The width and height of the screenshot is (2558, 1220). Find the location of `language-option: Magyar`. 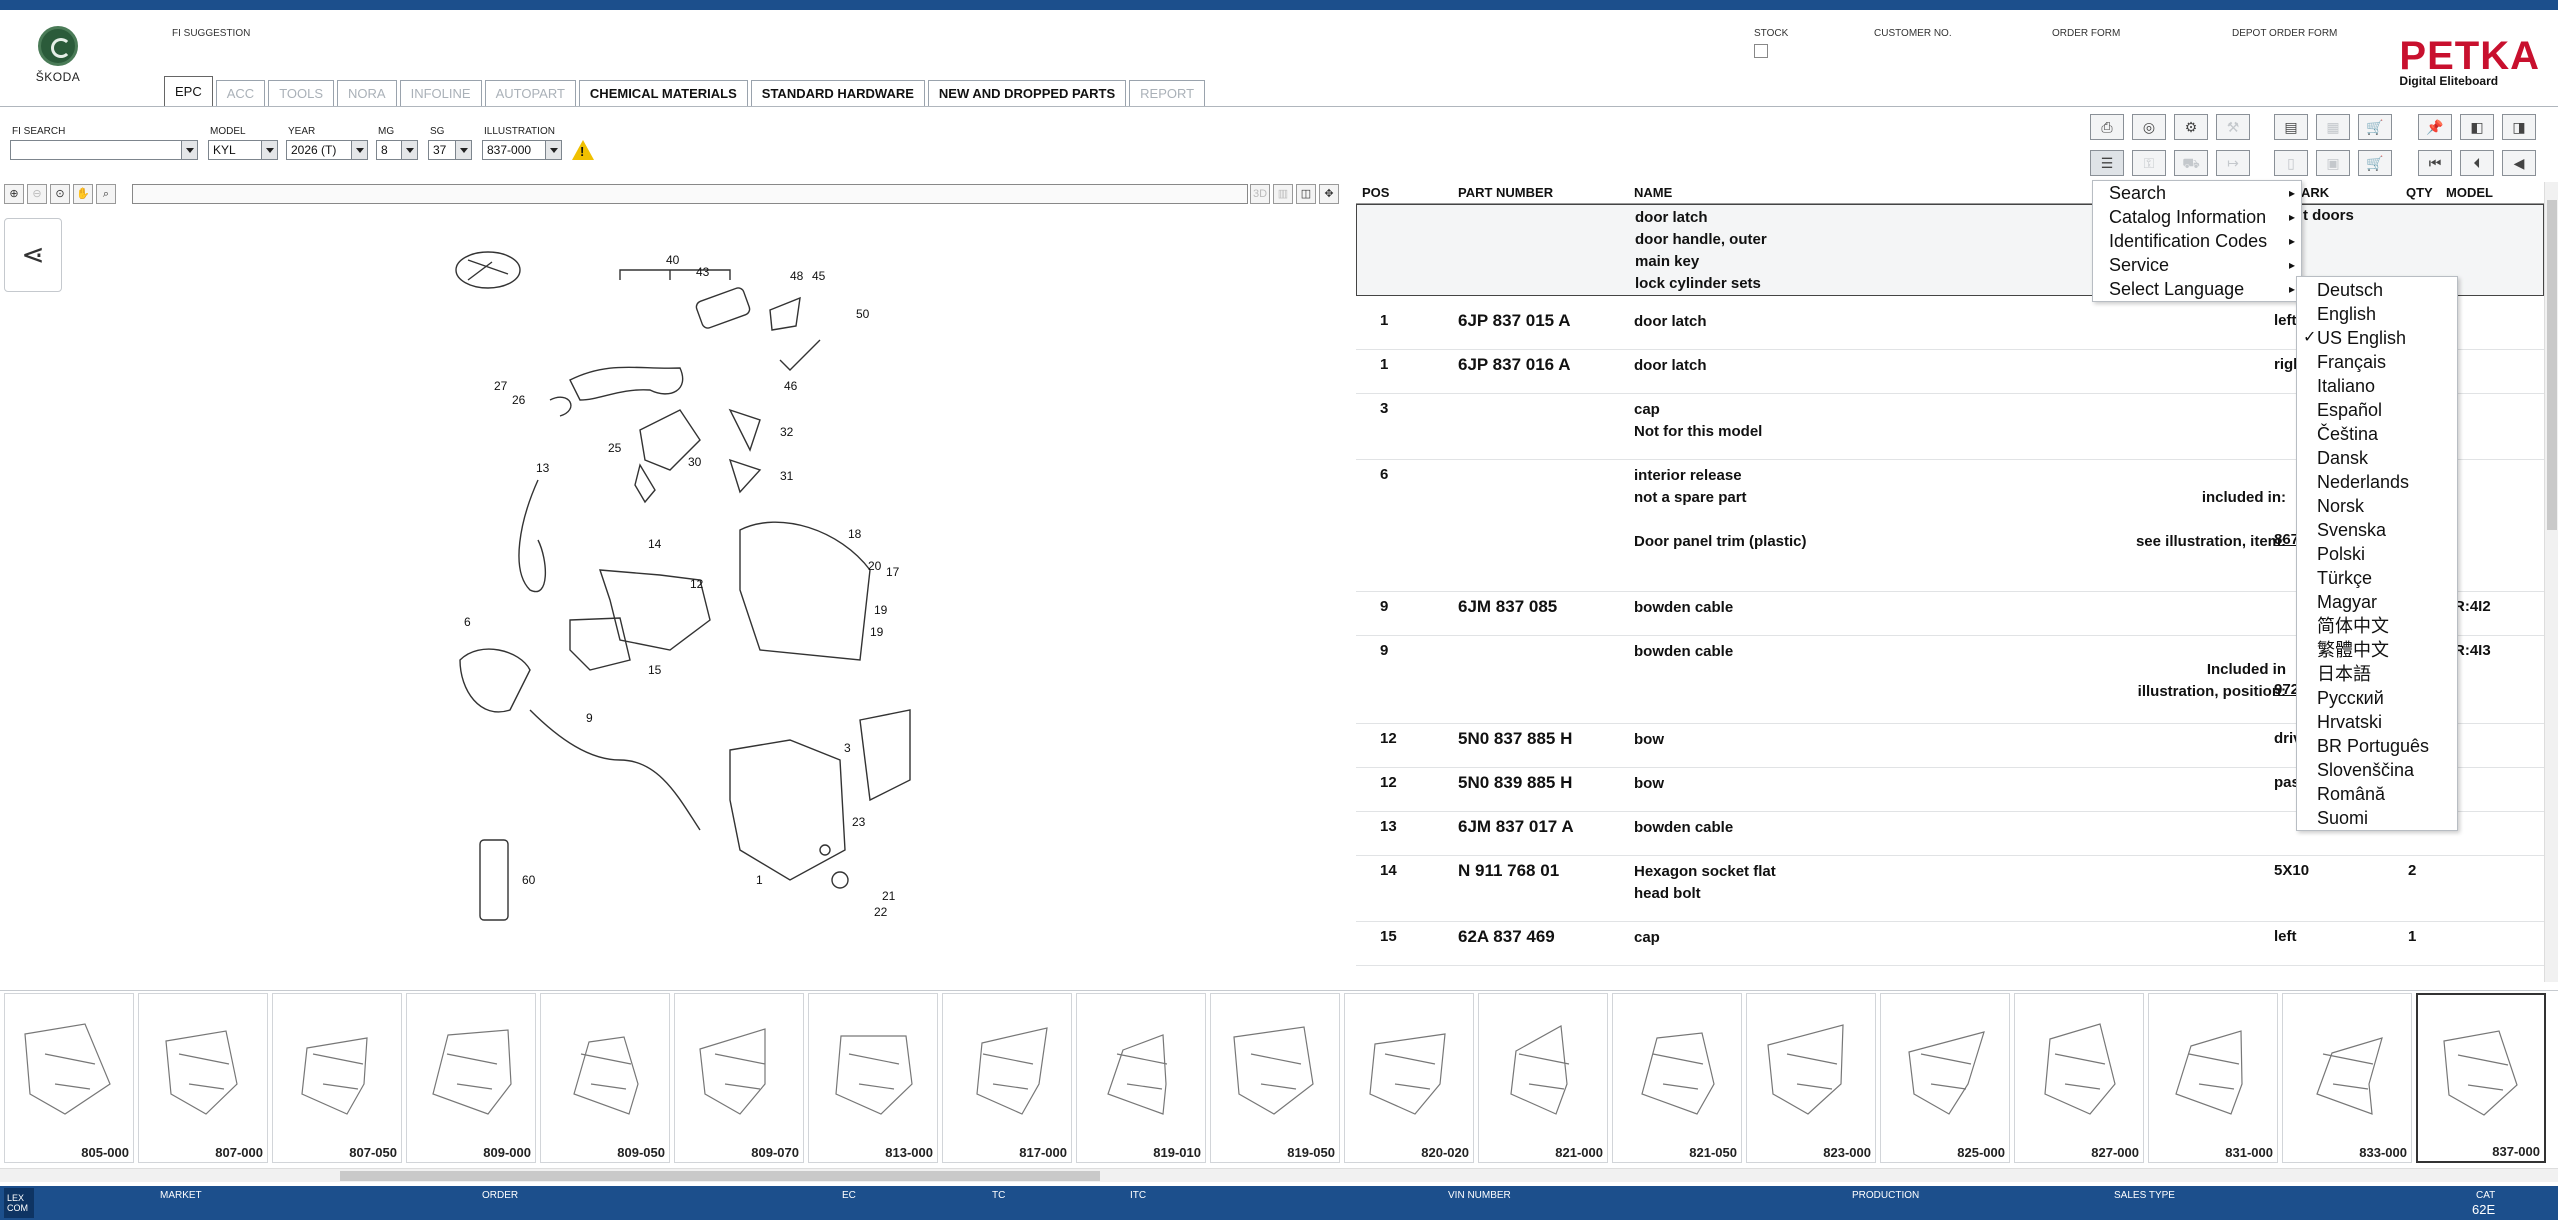

language-option: Magyar is located at coordinates (2377, 602).